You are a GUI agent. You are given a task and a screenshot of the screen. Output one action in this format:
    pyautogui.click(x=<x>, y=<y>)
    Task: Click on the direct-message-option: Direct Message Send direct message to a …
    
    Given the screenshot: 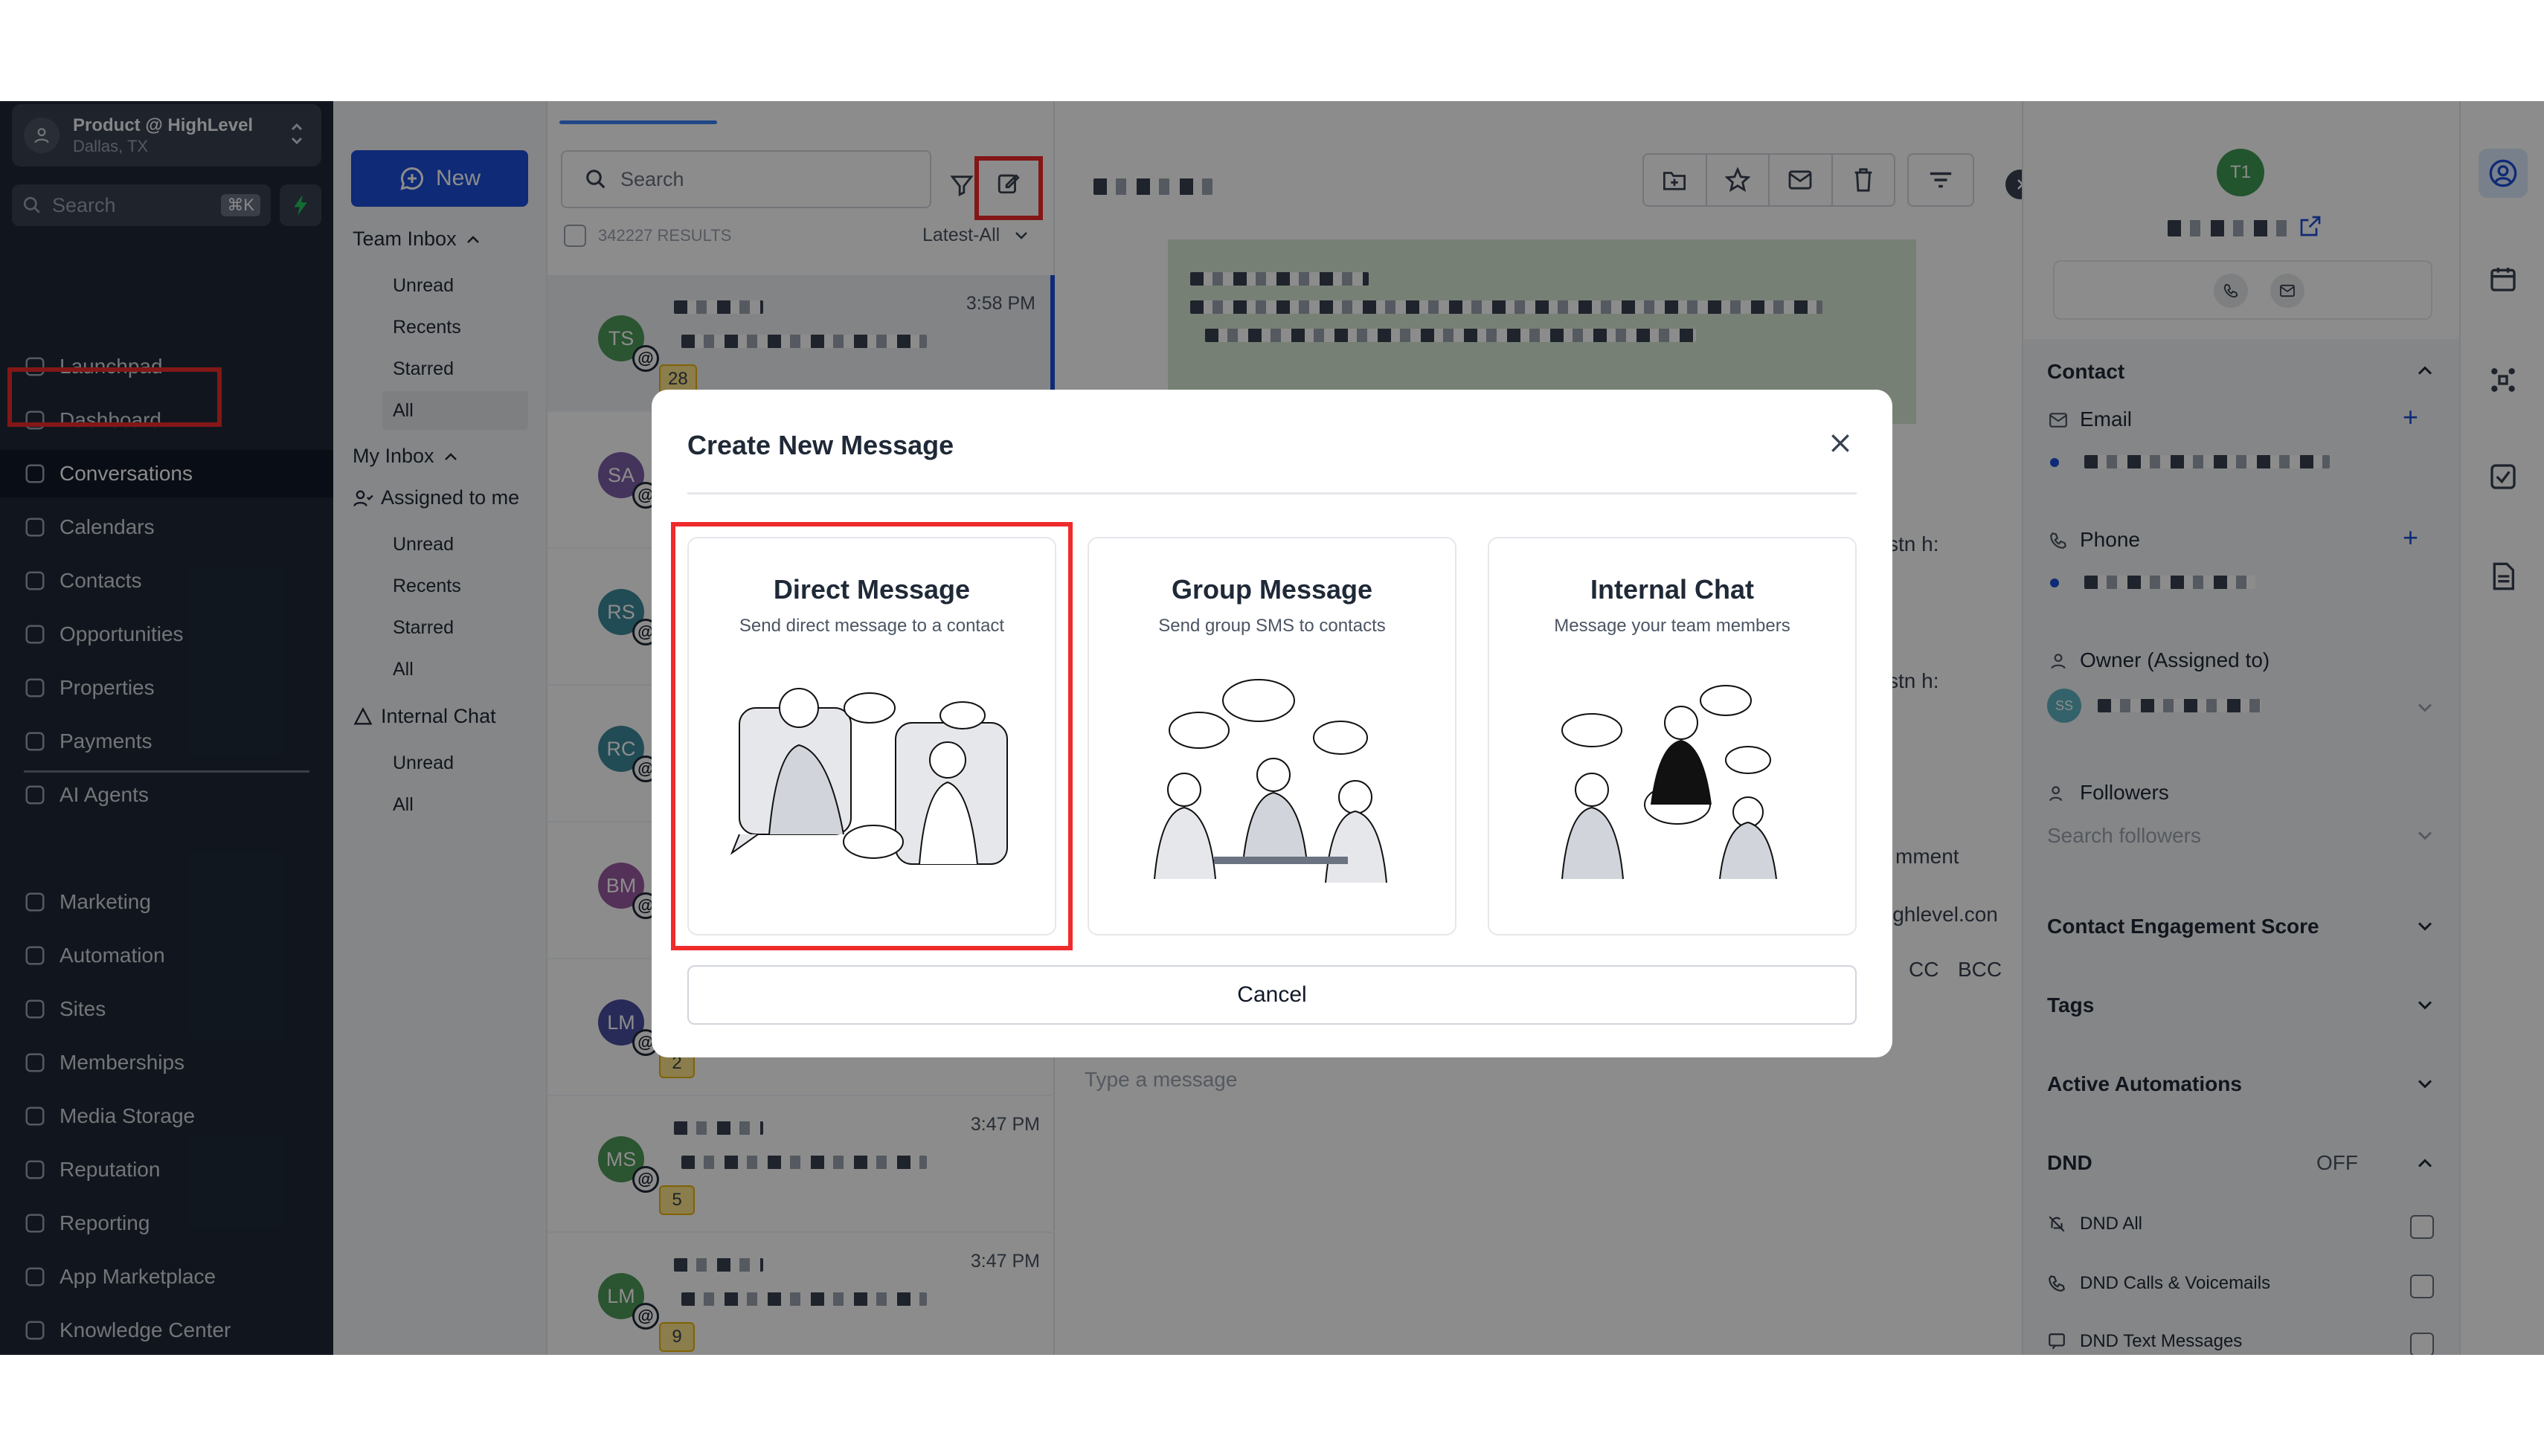 What is the action you would take?
    pyautogui.click(x=871, y=736)
    